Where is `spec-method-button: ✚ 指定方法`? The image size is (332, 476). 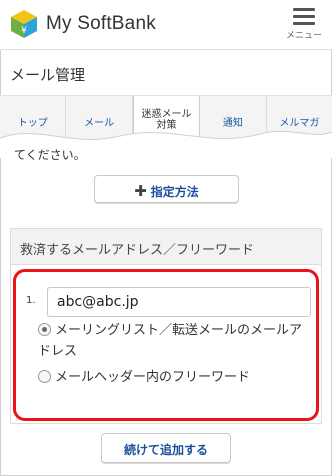
spec-method-button: ✚ 指定方法 is located at coordinates (166, 189).